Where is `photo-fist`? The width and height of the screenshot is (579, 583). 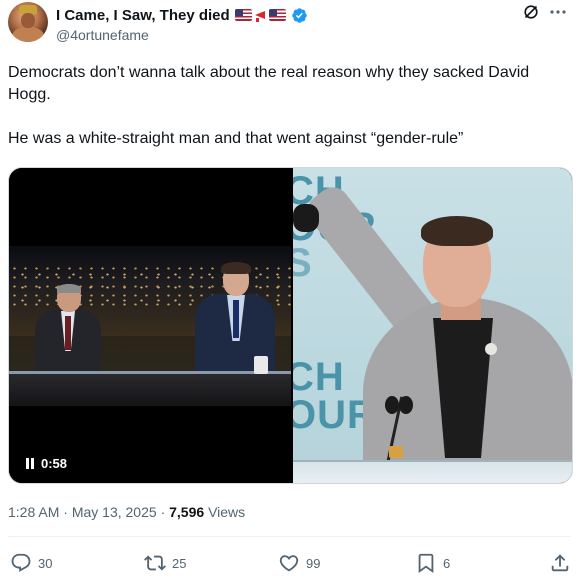
photo-fist is located at coordinates (306, 218).